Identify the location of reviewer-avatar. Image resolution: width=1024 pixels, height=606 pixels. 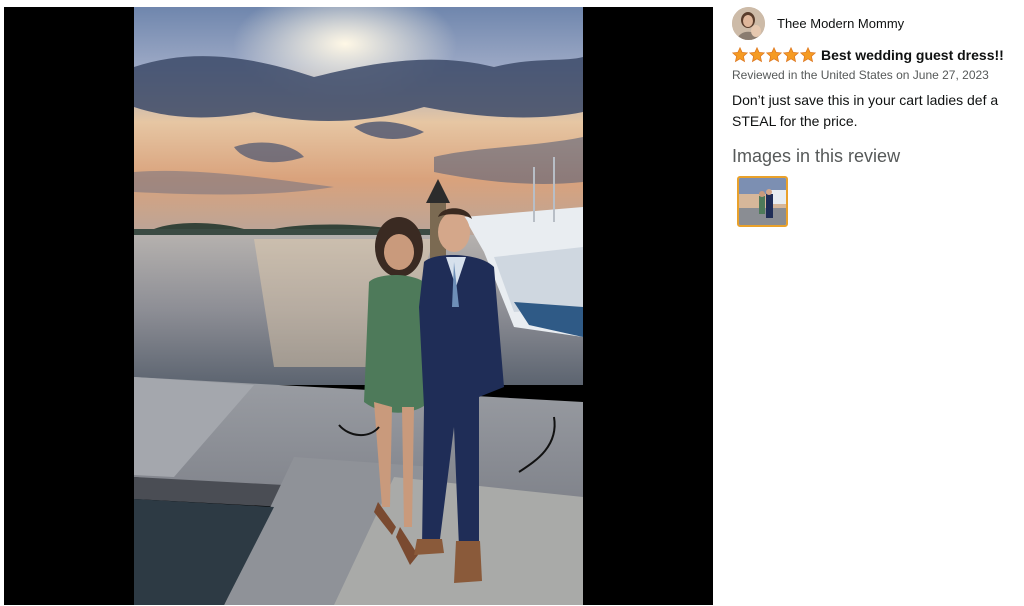
(748, 23).